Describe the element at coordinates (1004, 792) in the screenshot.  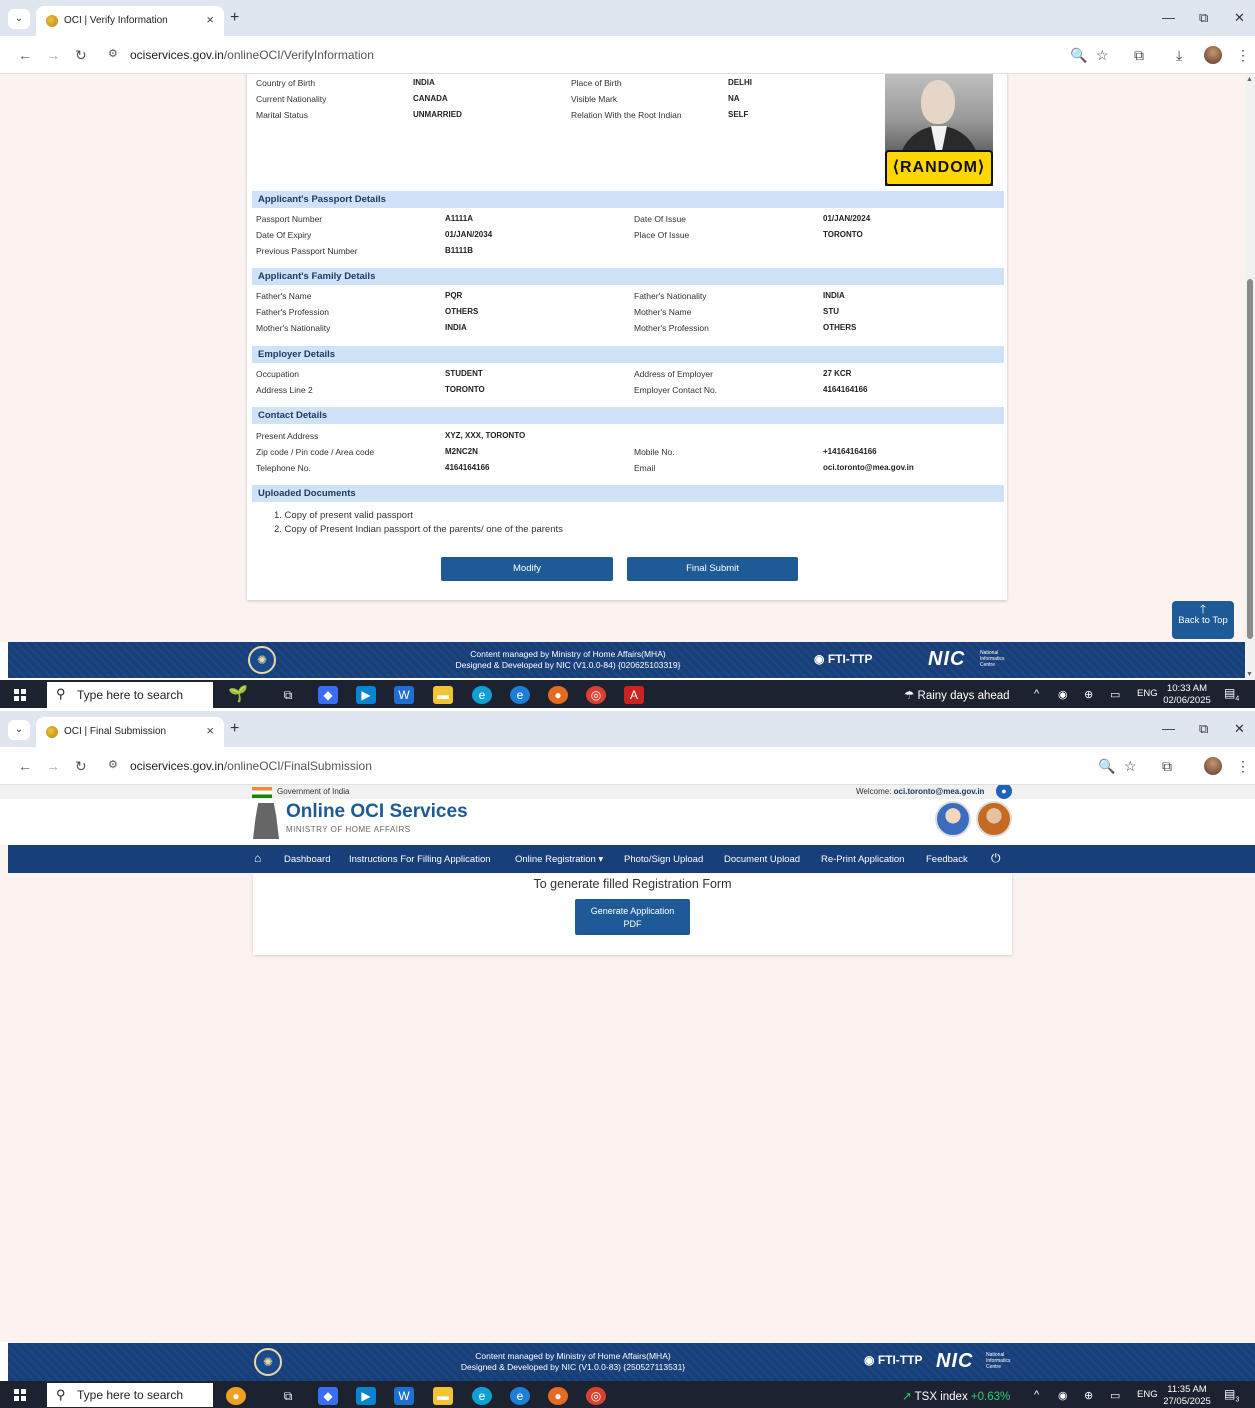
I see `user-account-icon: ●` at that location.